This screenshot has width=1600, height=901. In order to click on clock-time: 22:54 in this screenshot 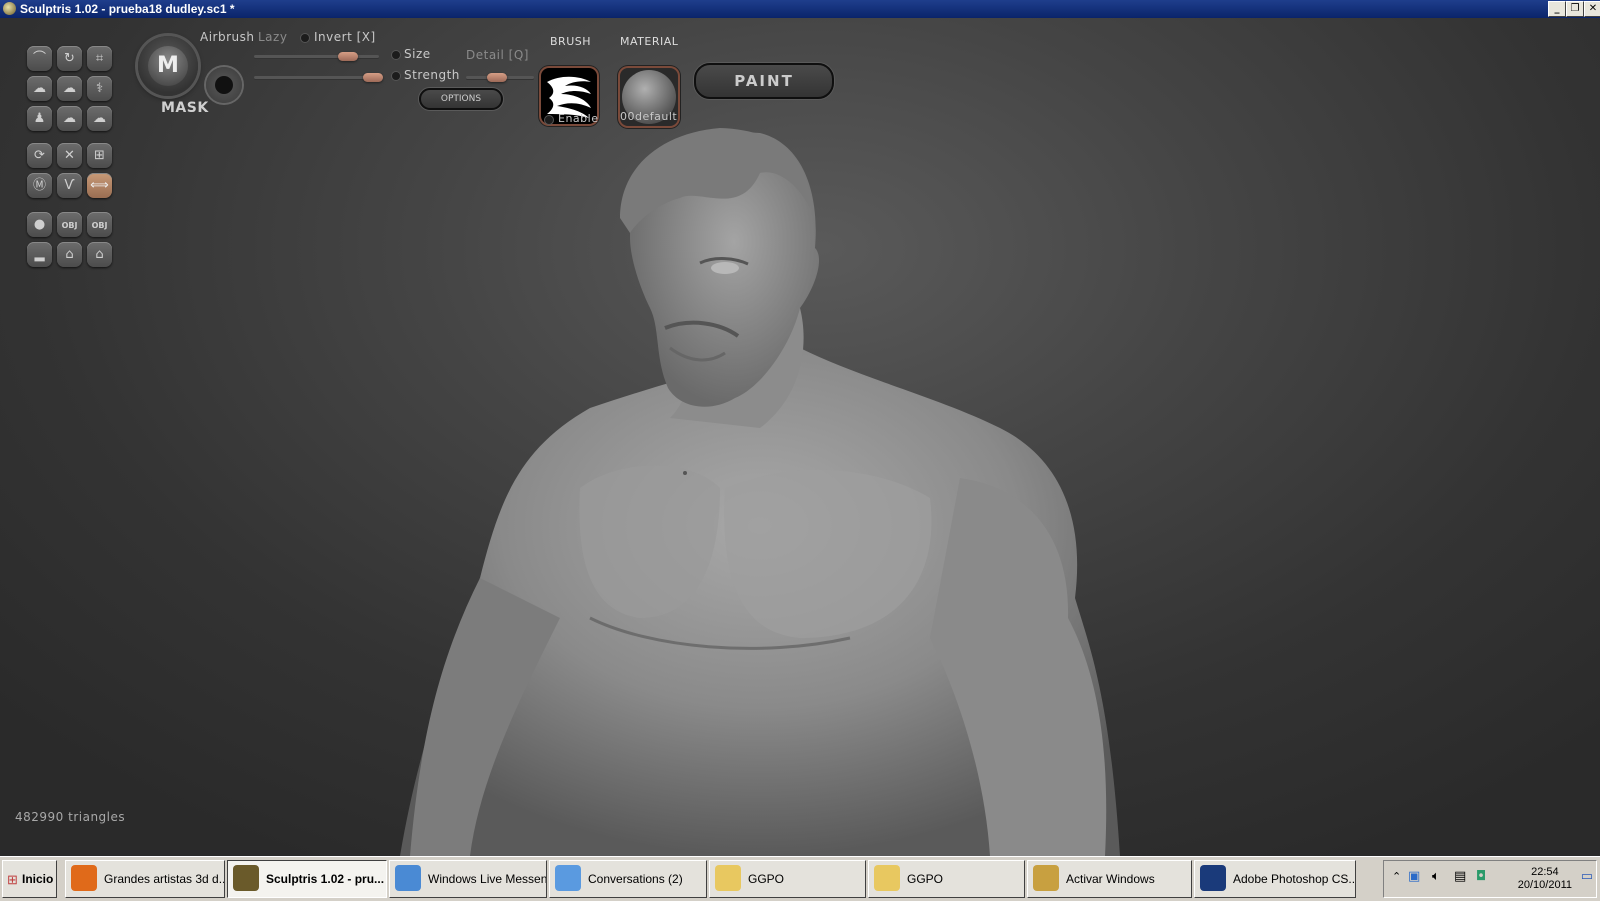, I will do `click(1545, 872)`.